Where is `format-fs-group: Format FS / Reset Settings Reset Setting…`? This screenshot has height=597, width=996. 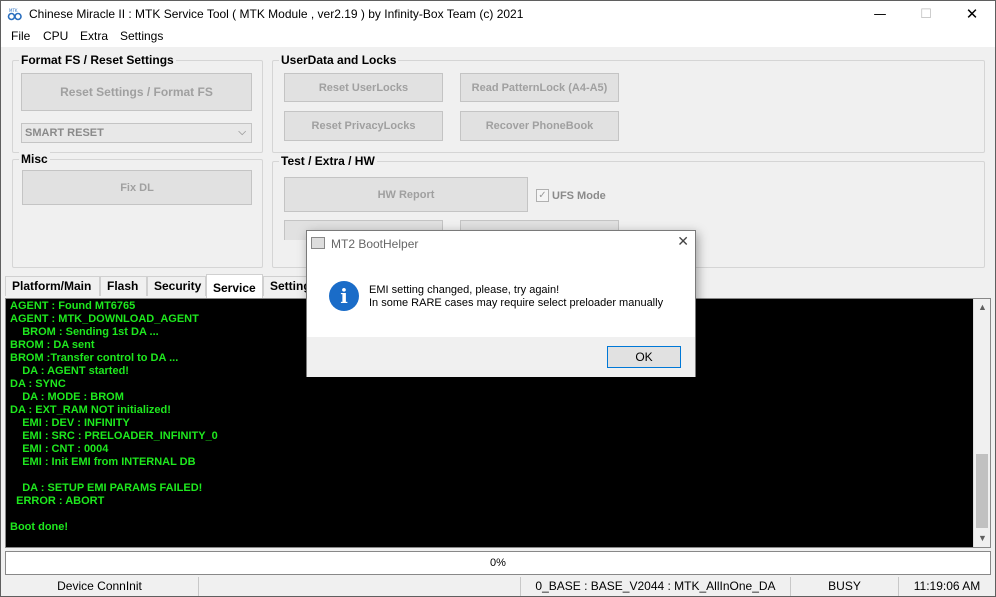 format-fs-group: Format FS / Reset Settings Reset Setting… is located at coordinates (137, 103).